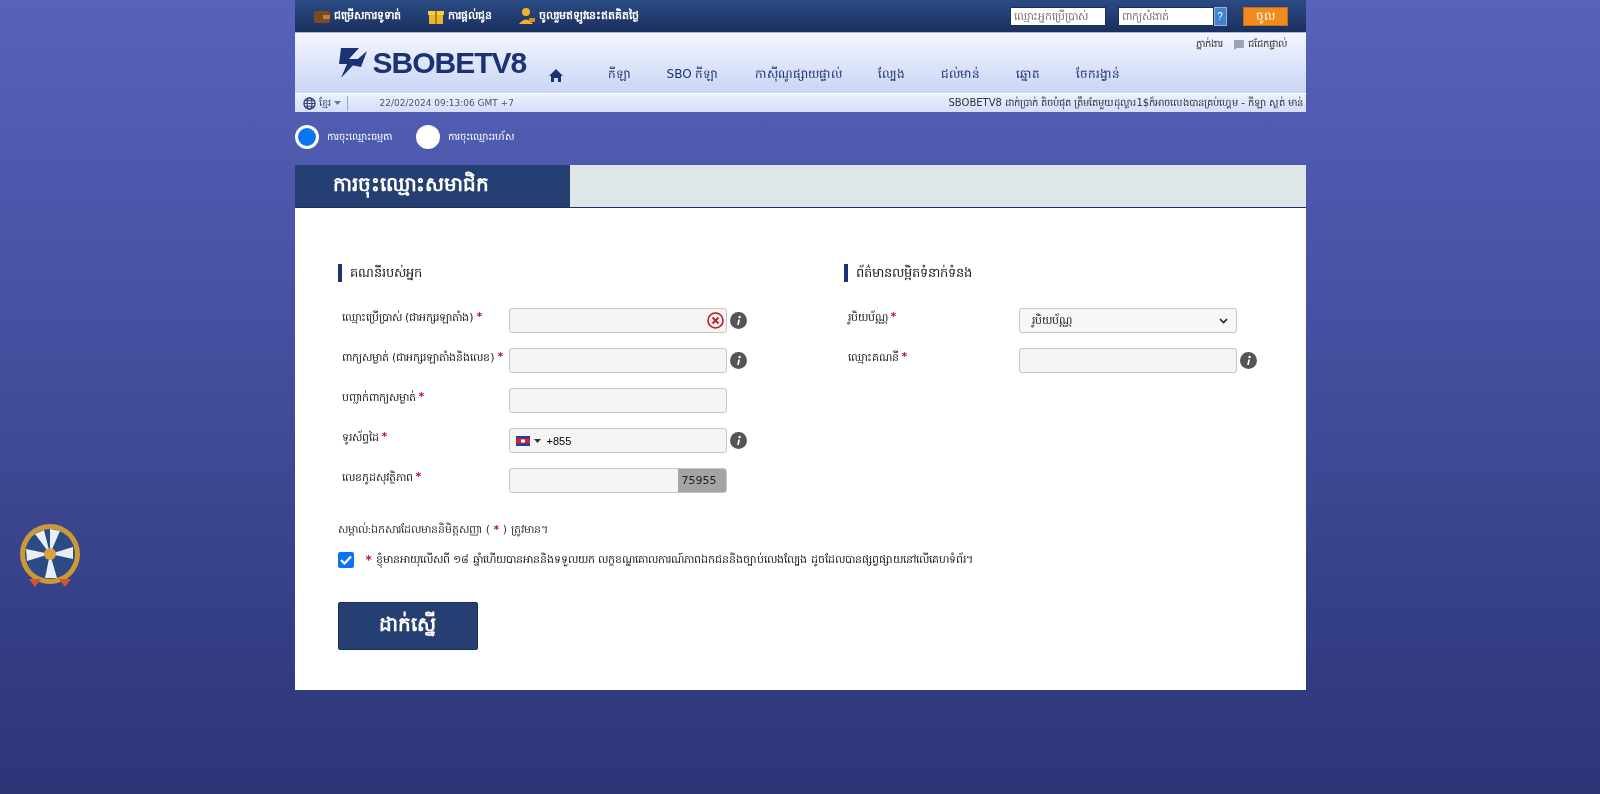 Image resolution: width=1600 pixels, height=794 pixels. Describe the element at coordinates (798, 75) in the screenshot. I see `nav-item: កាស៊ីណូផ្សាយផ្ទាល់` at that location.